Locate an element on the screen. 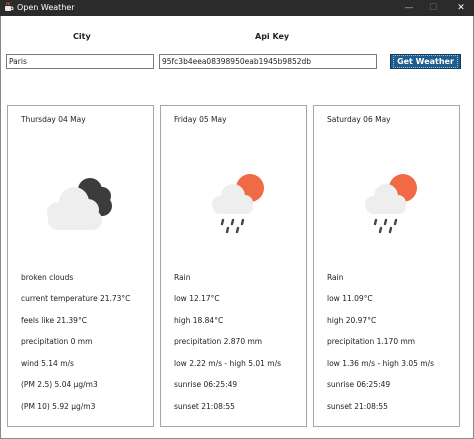  forecast-date: Thursday 04 May is located at coordinates (53, 119).